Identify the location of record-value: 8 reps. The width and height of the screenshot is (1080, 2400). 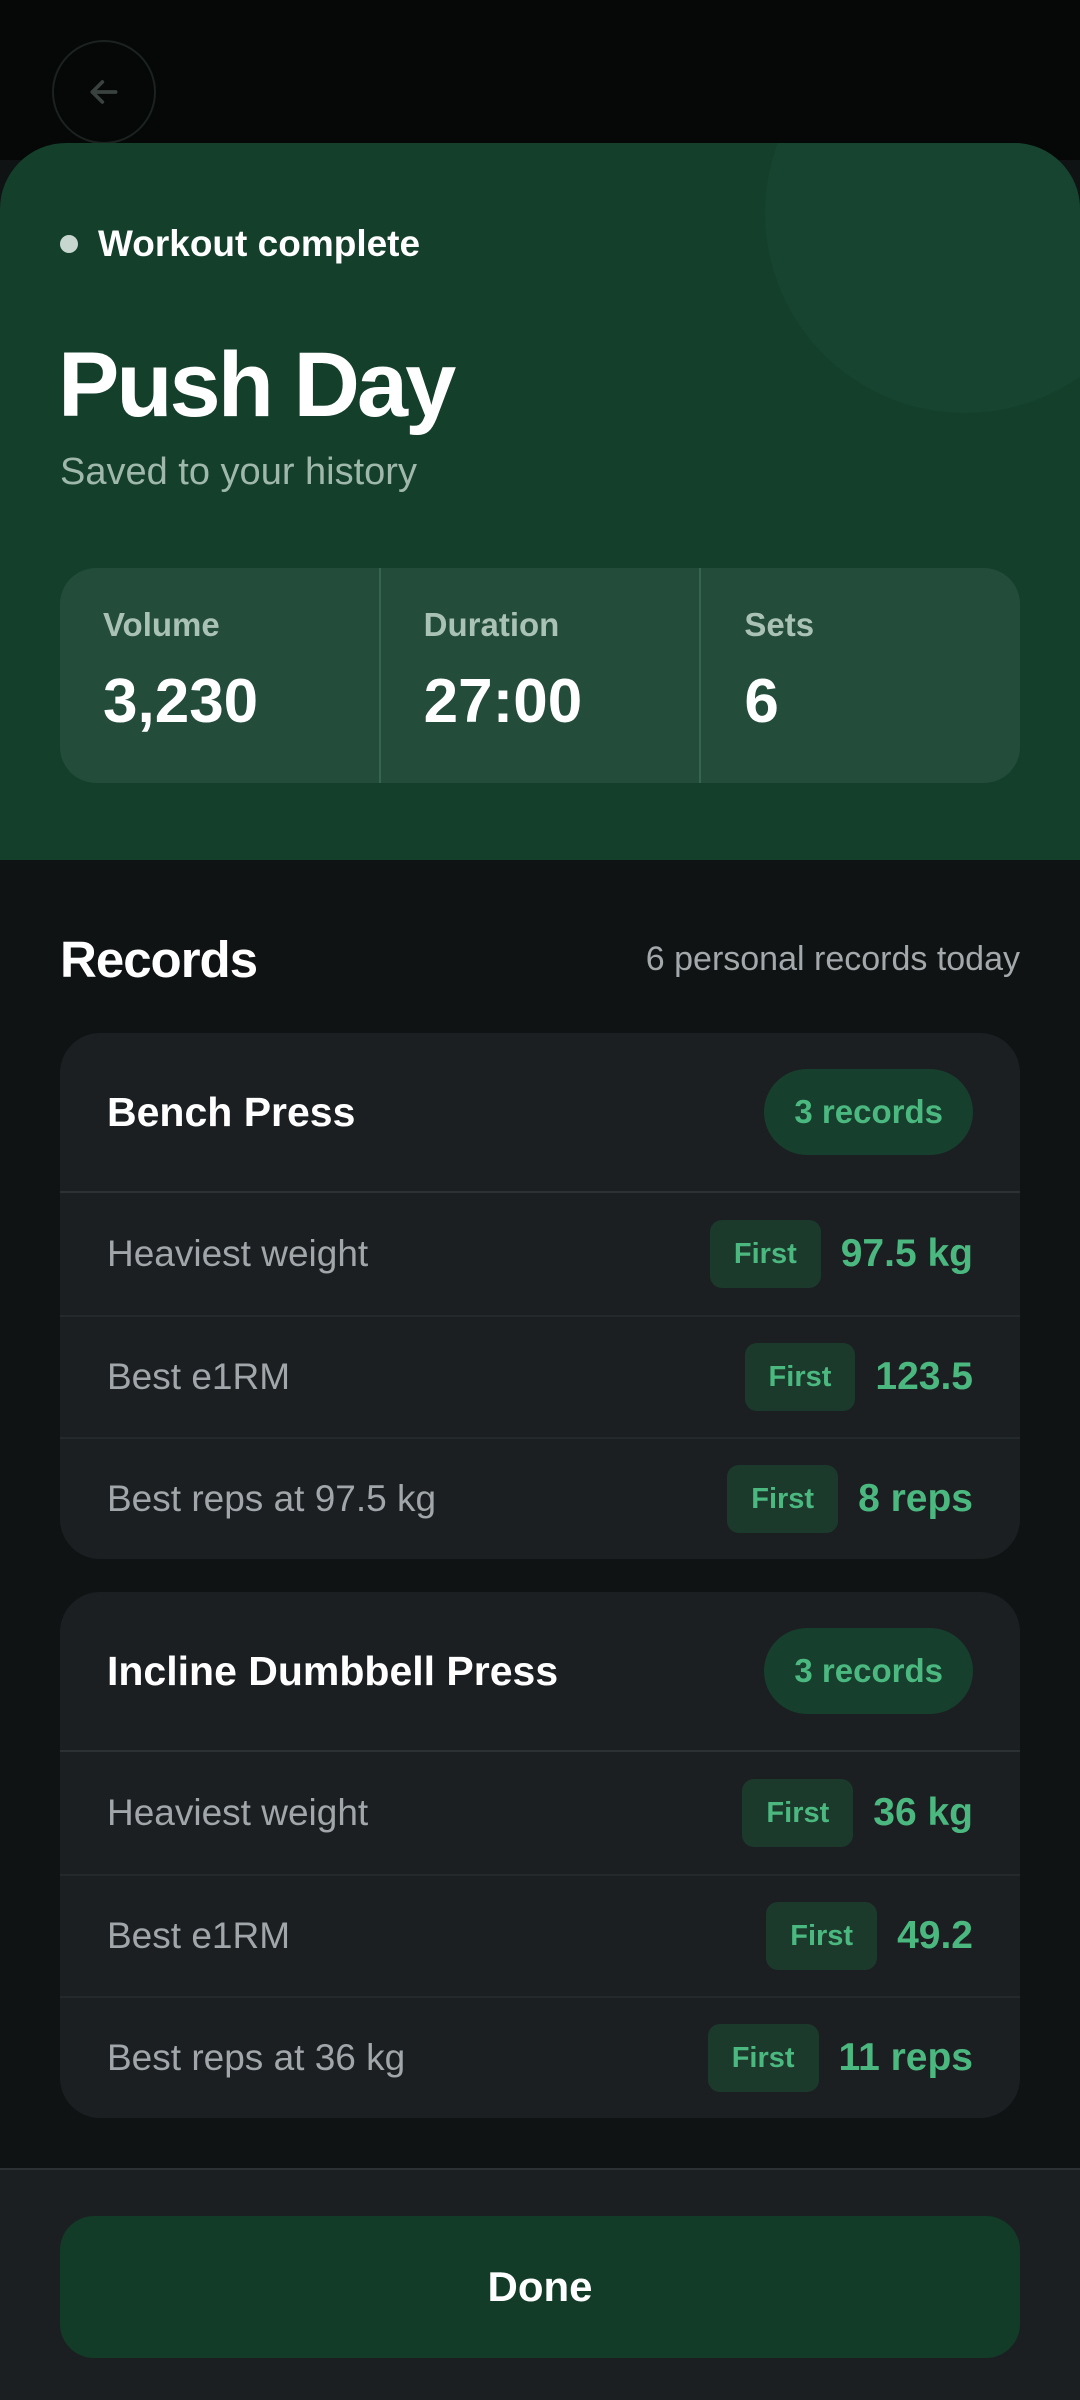
(915, 1498).